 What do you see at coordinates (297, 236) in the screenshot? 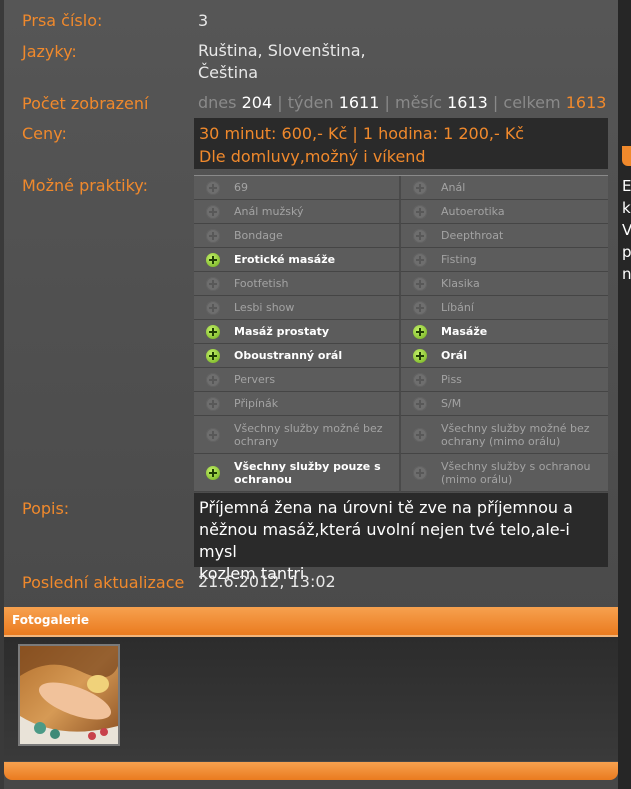
I see `practice-item: Bondage` at bounding box center [297, 236].